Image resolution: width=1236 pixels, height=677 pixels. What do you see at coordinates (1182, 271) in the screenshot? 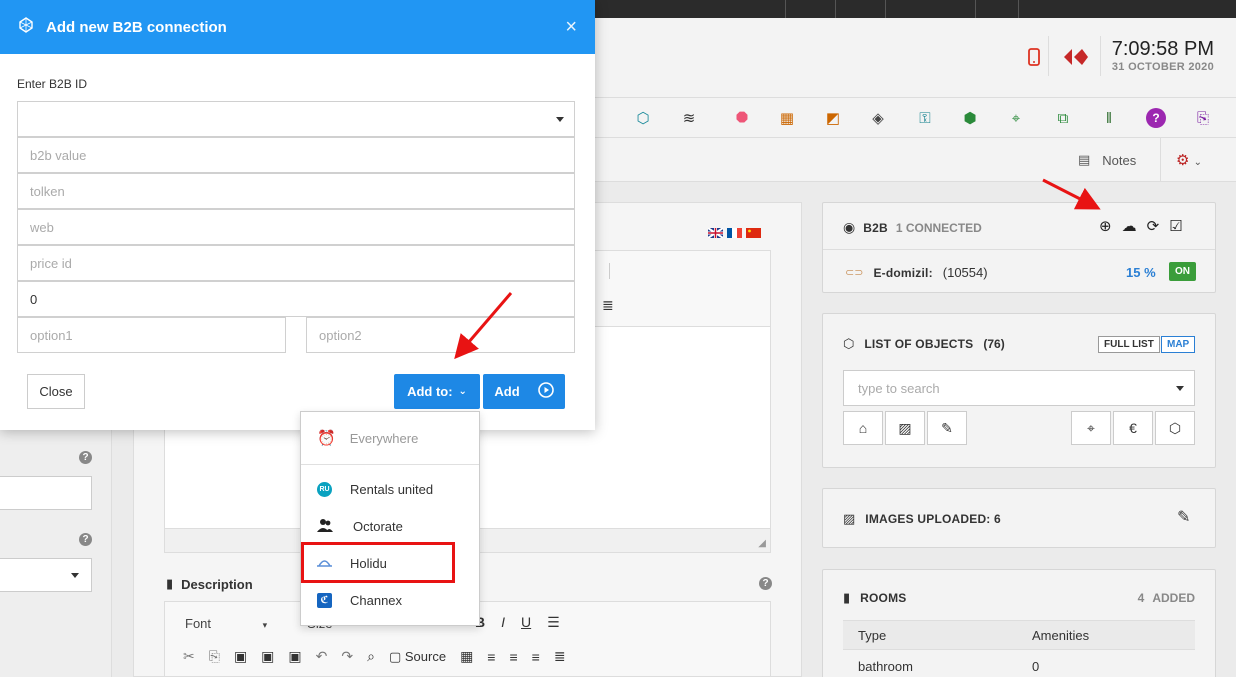
I see `b2b-status-badge: ON` at bounding box center [1182, 271].